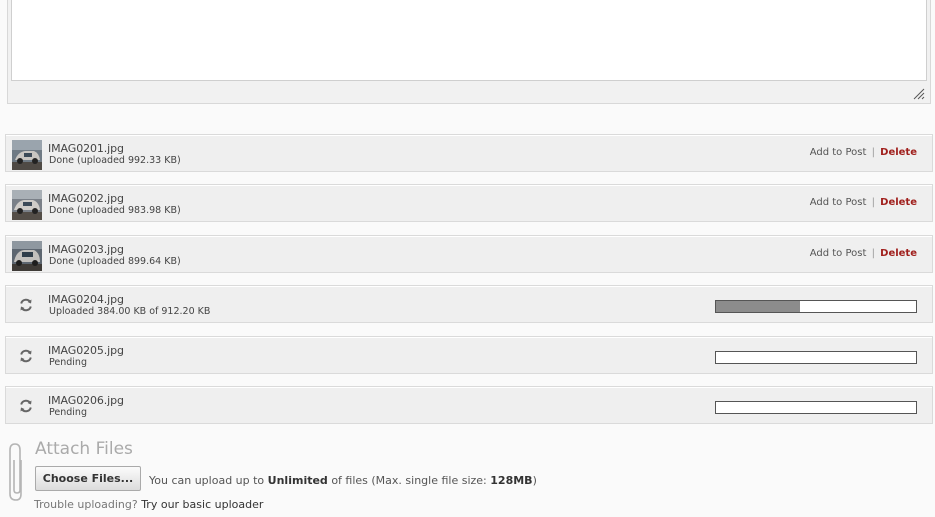 The image size is (935, 517). I want to click on info-prefix: You can upload up to, so click(207, 480).